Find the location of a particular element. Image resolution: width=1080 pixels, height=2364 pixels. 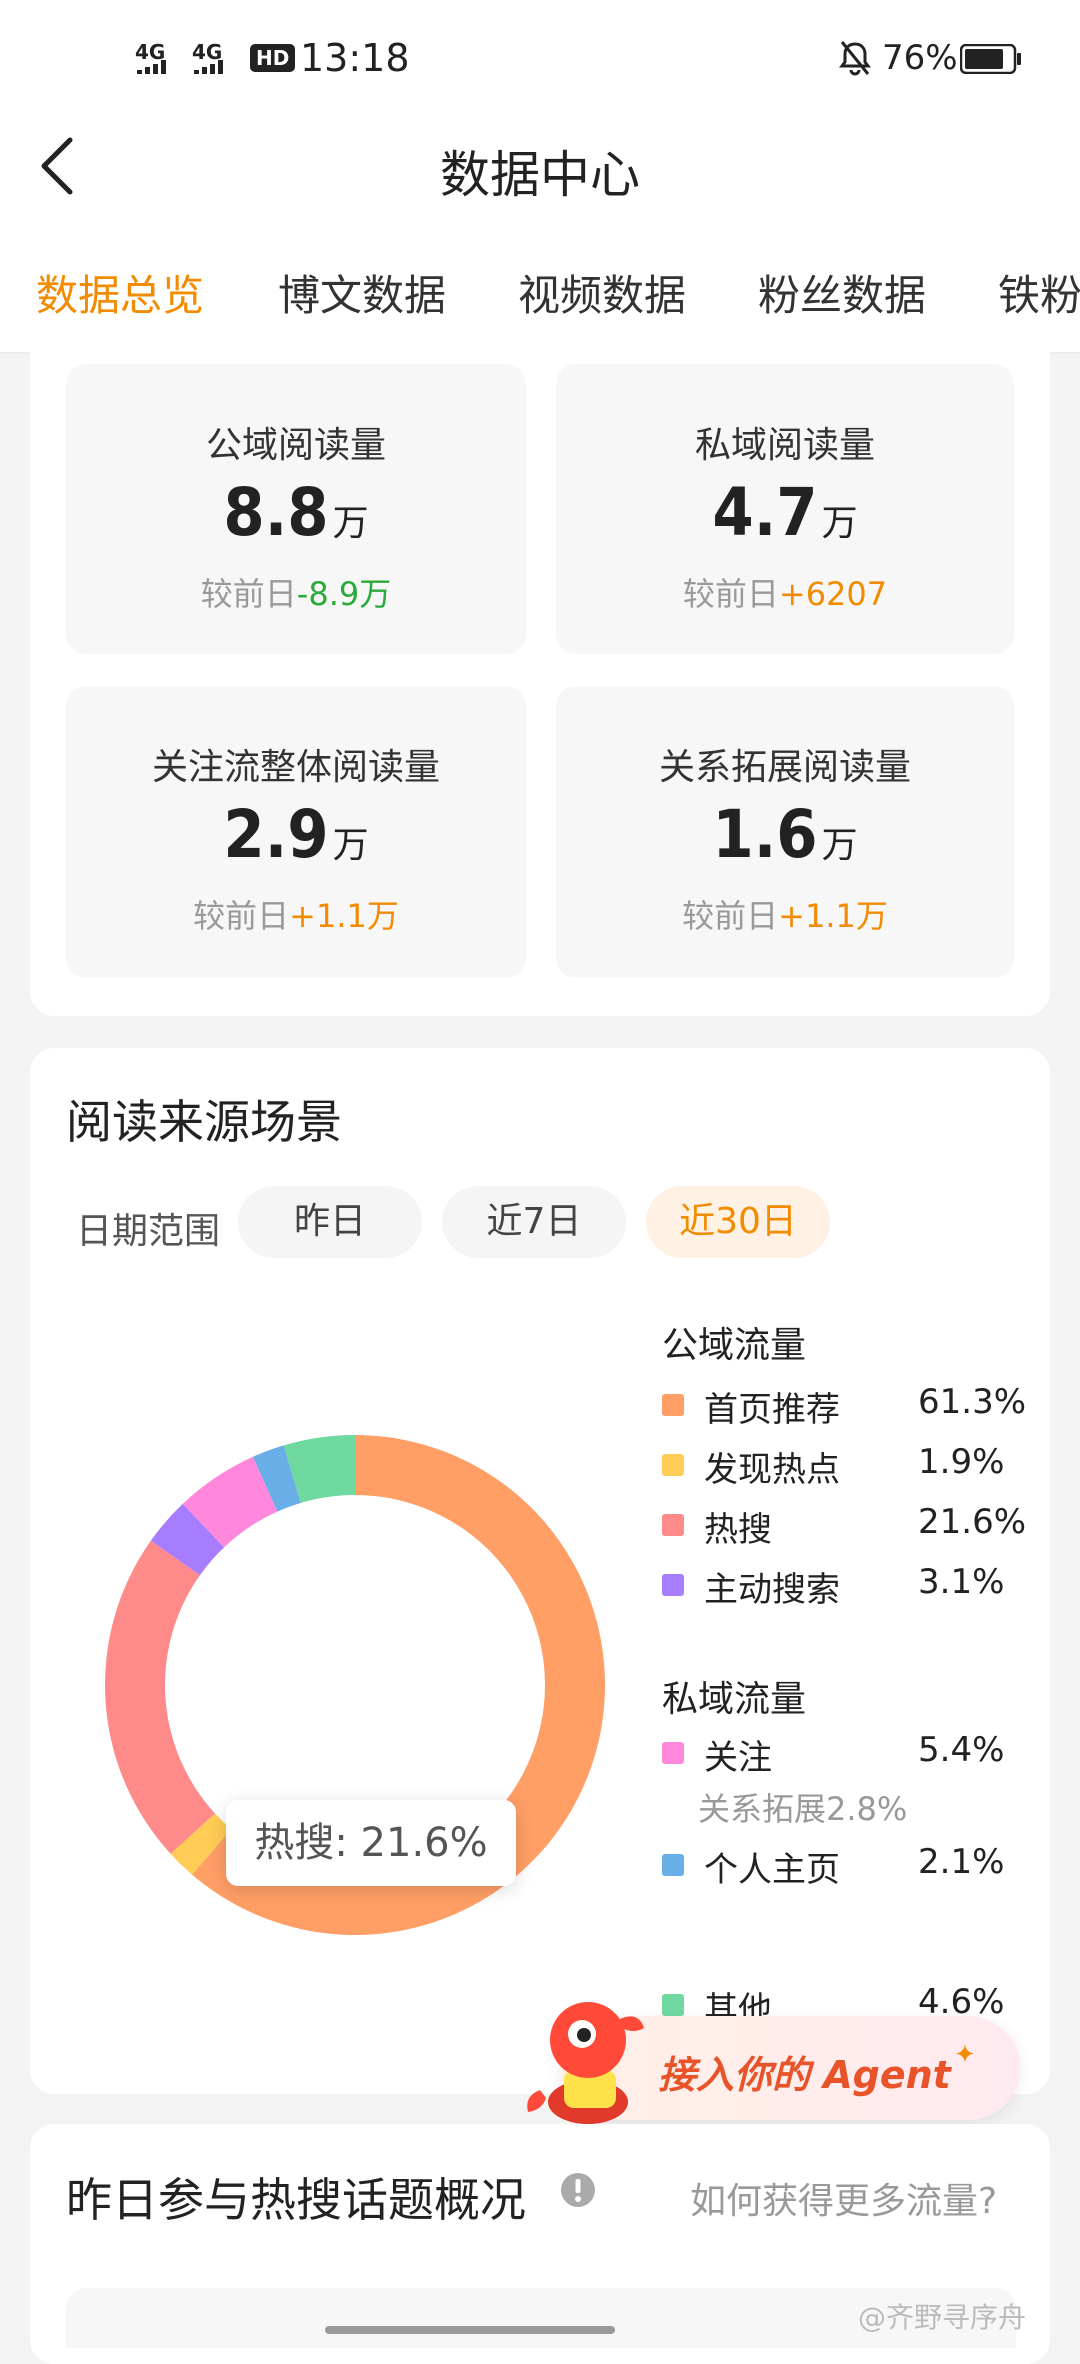

hd-badge: HD is located at coordinates (273, 58).